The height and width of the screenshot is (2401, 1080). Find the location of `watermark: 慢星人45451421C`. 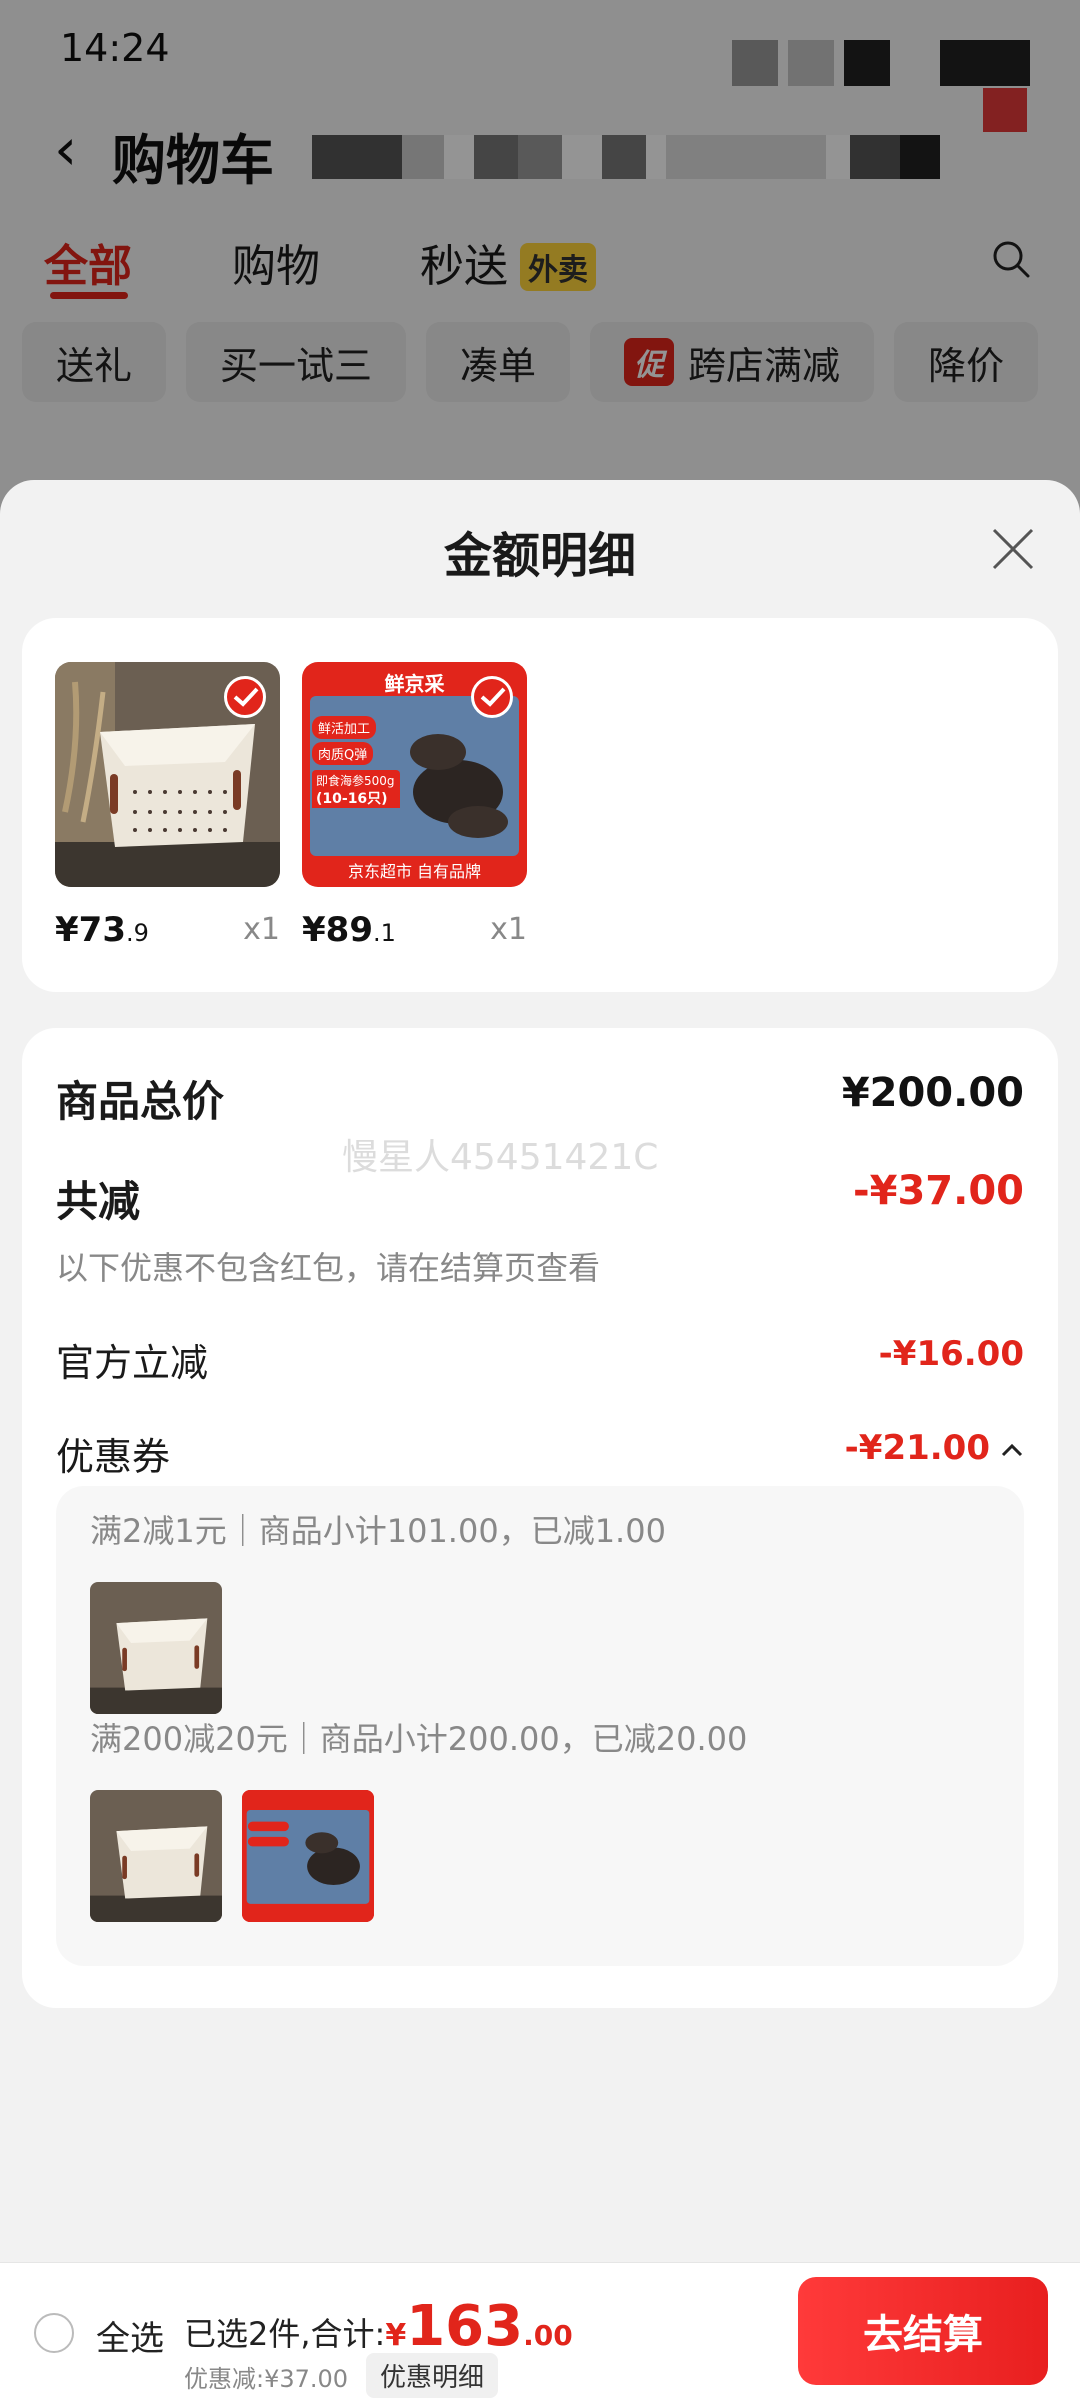

watermark: 慢星人45451421C is located at coordinates (500, 1157).